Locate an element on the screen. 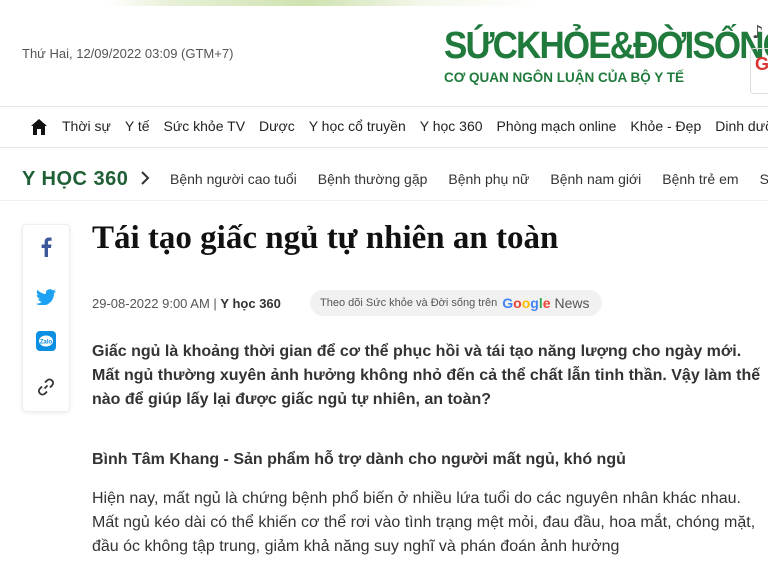 Image resolution: width=768 pixels, height=562 pixels. share-bar: Zalo is located at coordinates (46, 318).